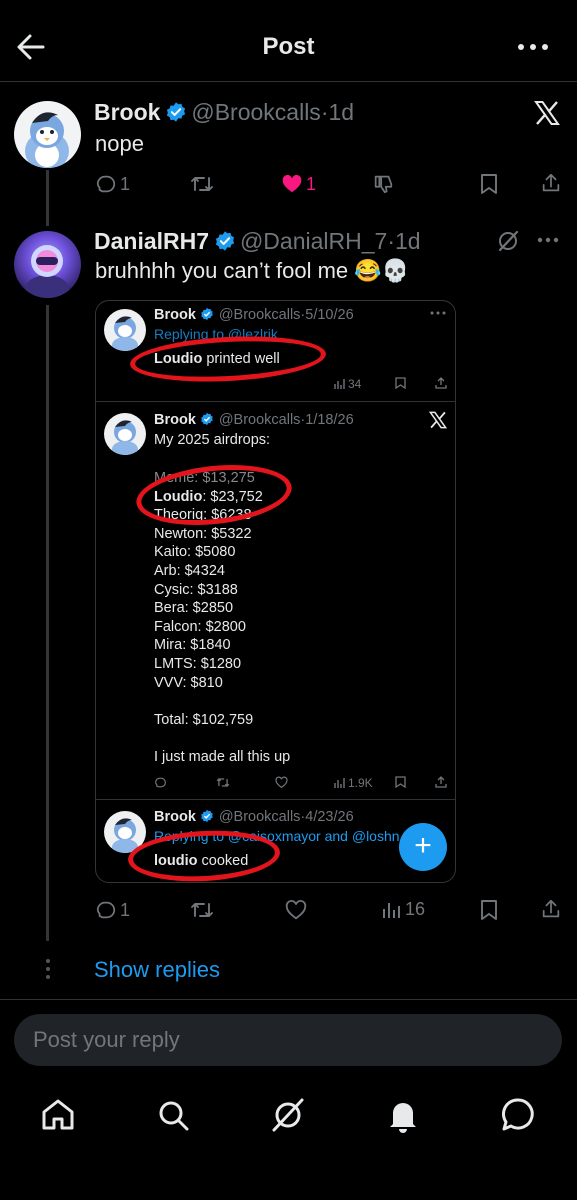  Describe the element at coordinates (415, 909) in the screenshot. I see `view-count: 16` at that location.